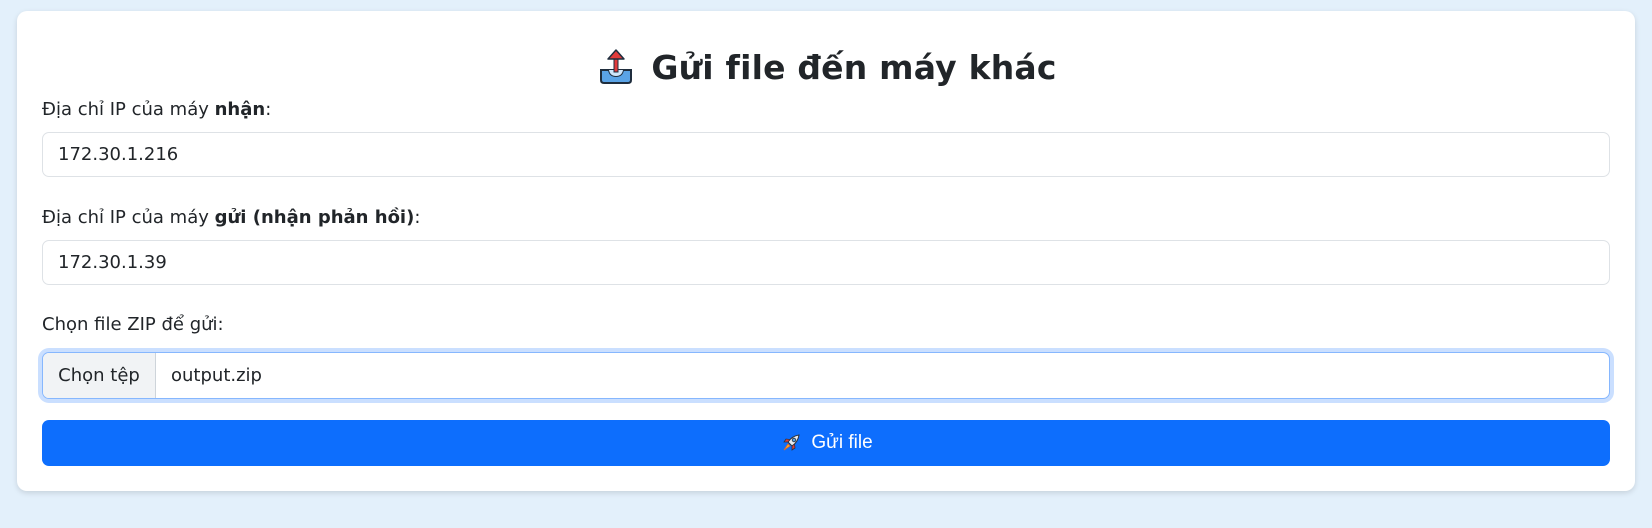  What do you see at coordinates (826, 262) in the screenshot?
I see `sender-ip-input` at bounding box center [826, 262].